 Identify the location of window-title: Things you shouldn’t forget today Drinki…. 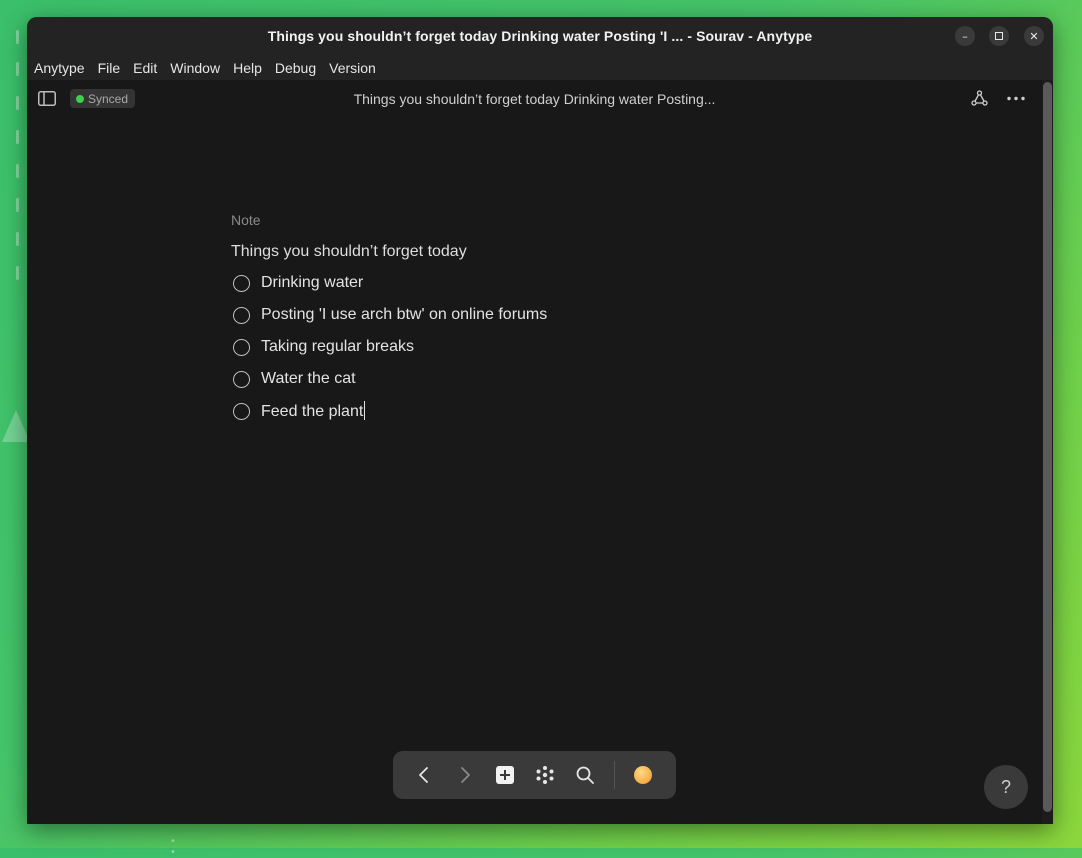
(540, 36).